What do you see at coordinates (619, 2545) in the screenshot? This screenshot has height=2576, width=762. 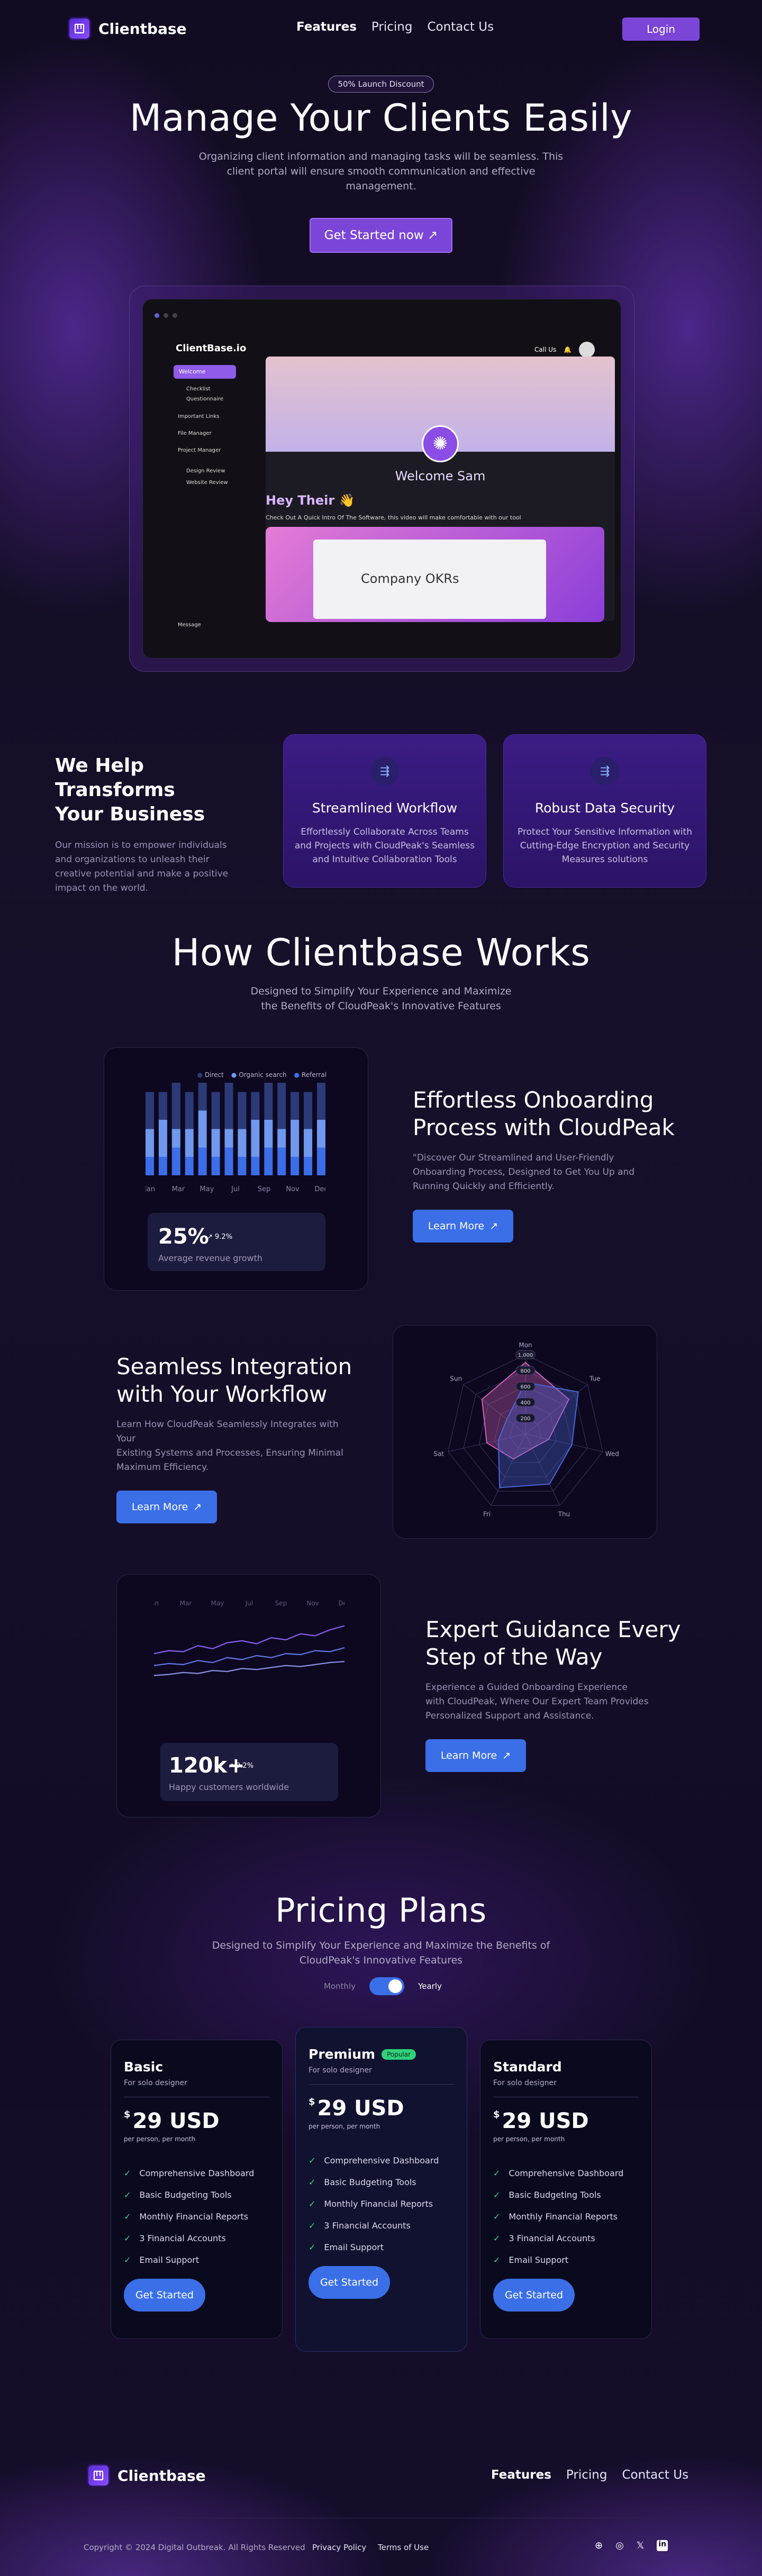 I see `instagram-icon: ◎` at bounding box center [619, 2545].